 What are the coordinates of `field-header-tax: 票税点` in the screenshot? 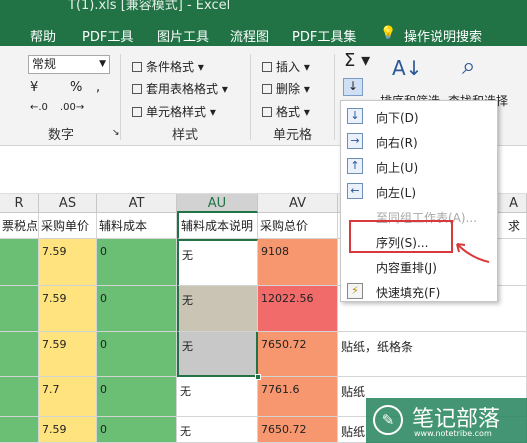 It's located at (19, 226).